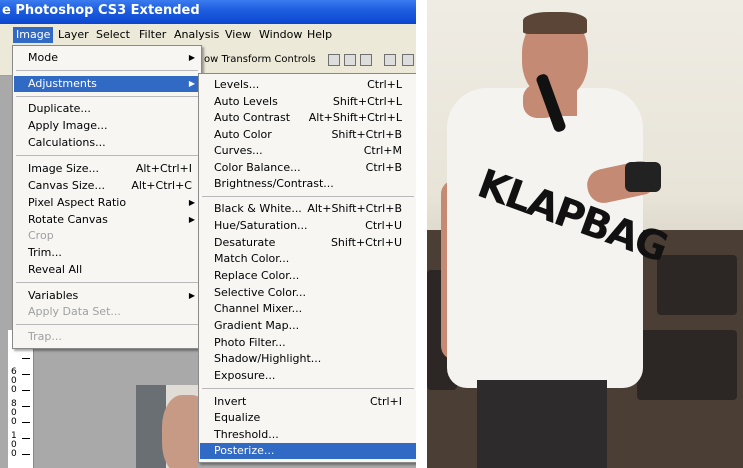 This screenshot has height=468, width=743. Describe the element at coordinates (107, 186) in the screenshot. I see `menu-item-canvas-size: Canvas Size... Alt+Ctrl+C` at that location.